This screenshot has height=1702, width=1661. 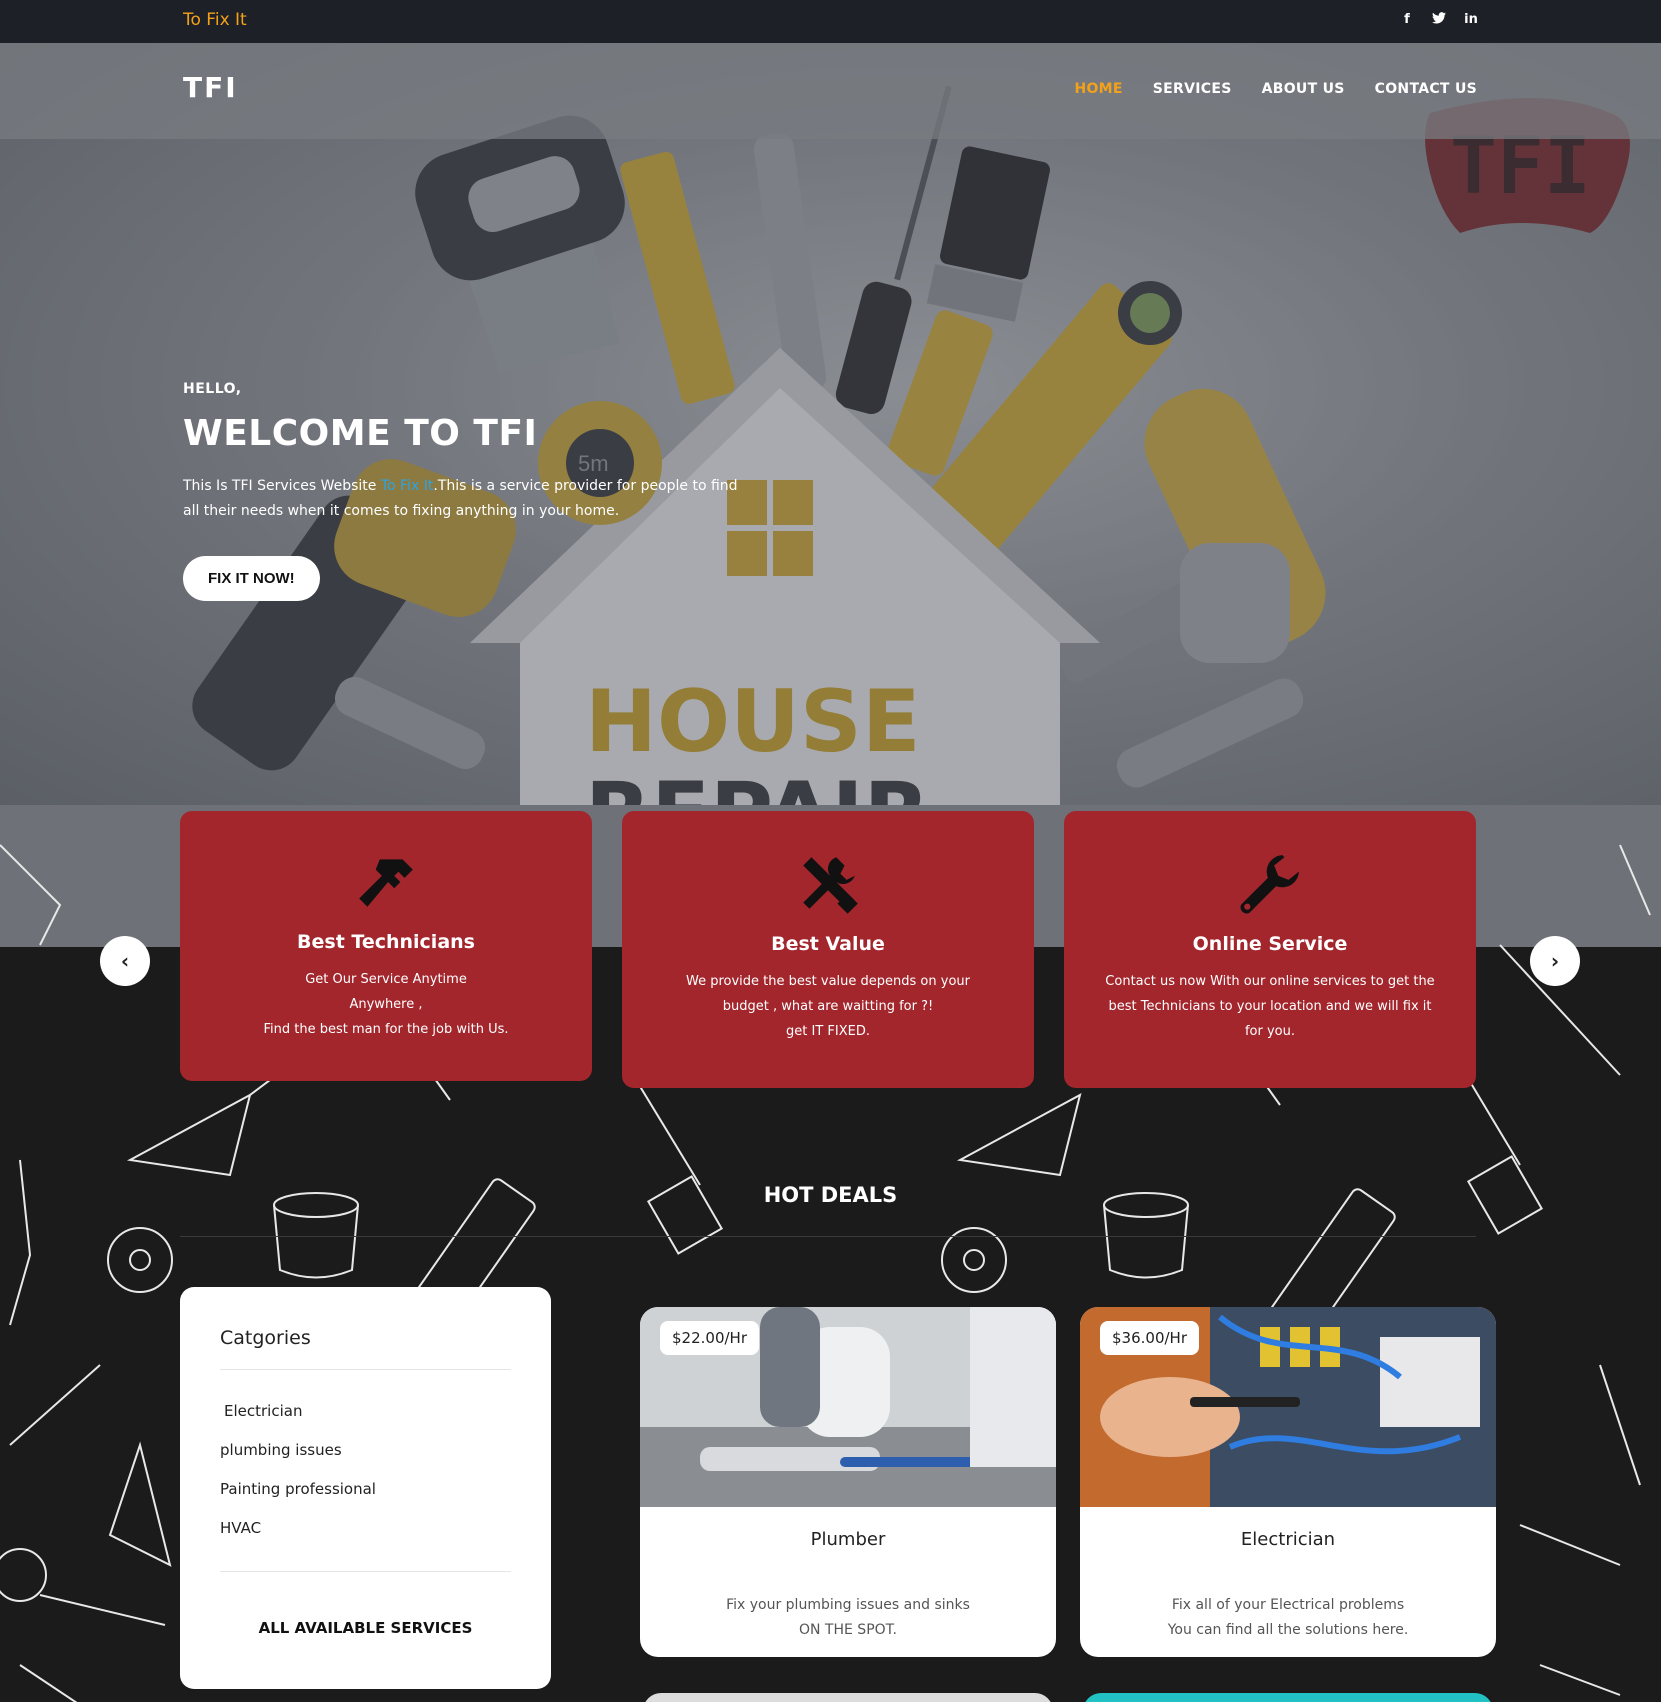 What do you see at coordinates (1269, 884) in the screenshot?
I see `wrench-icon` at bounding box center [1269, 884].